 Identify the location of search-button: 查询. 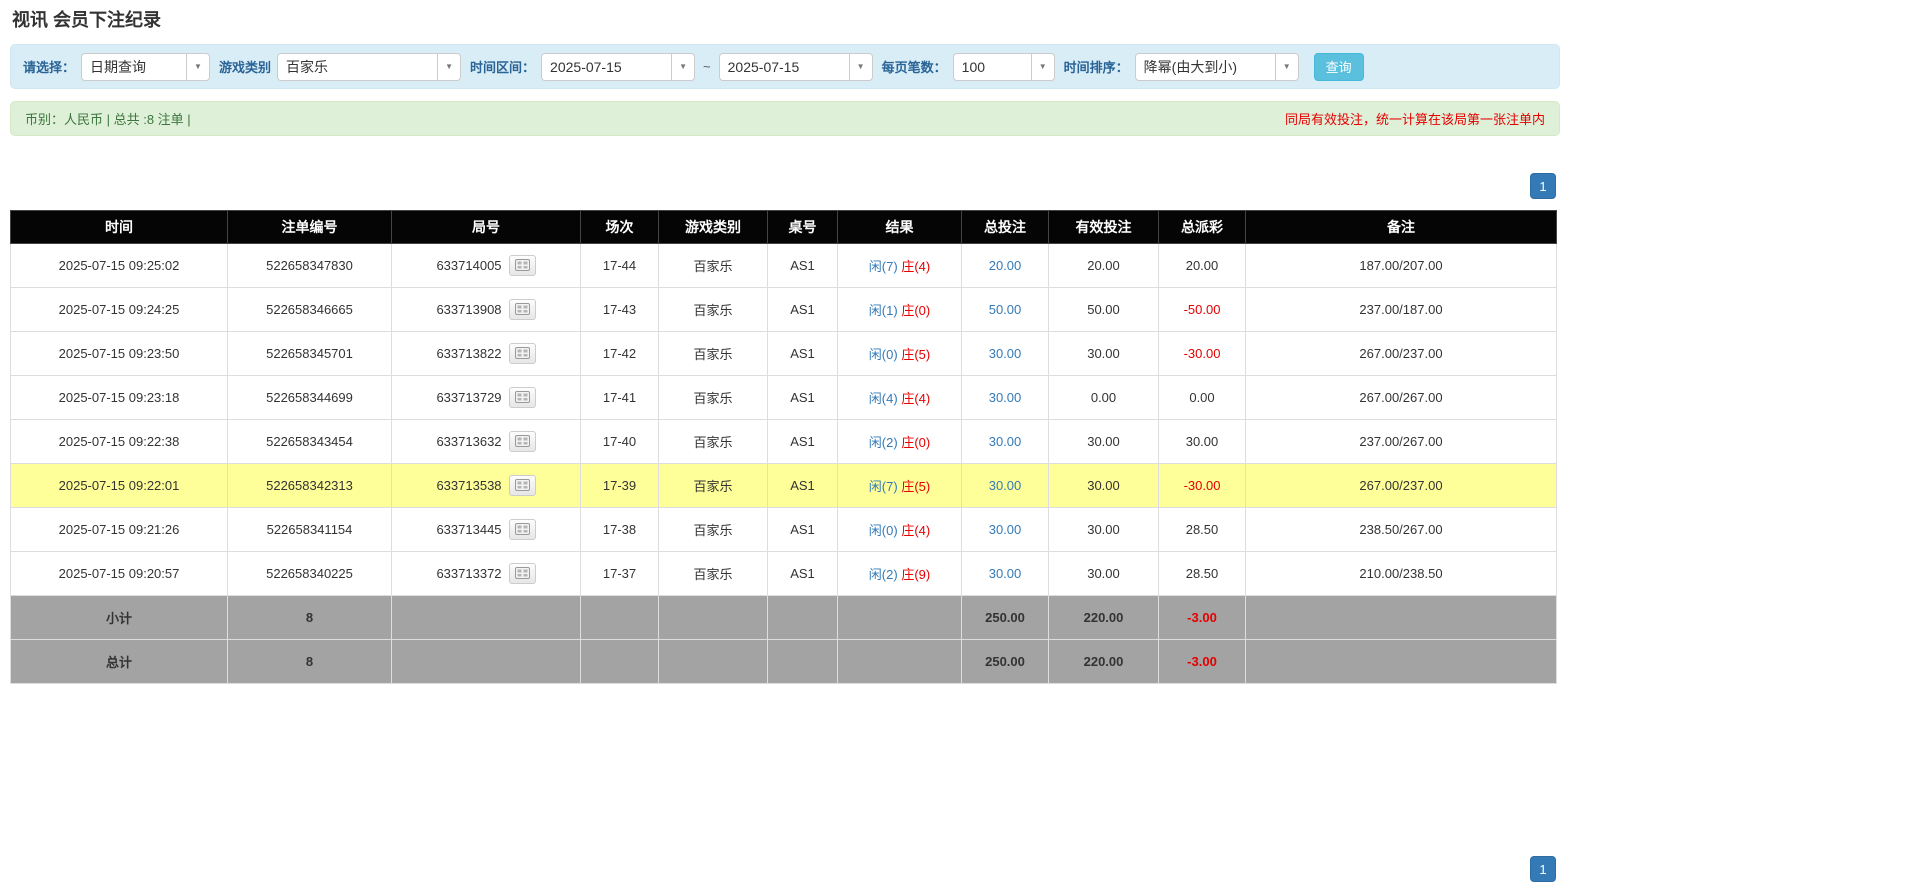
(1338, 66).